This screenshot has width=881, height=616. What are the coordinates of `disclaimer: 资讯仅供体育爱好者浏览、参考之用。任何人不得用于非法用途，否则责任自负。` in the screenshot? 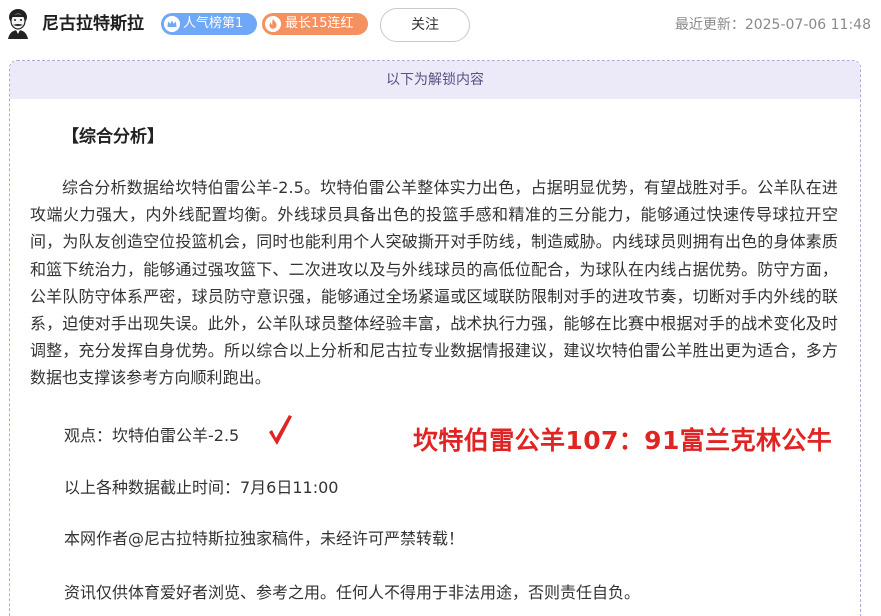 It's located at (352, 592).